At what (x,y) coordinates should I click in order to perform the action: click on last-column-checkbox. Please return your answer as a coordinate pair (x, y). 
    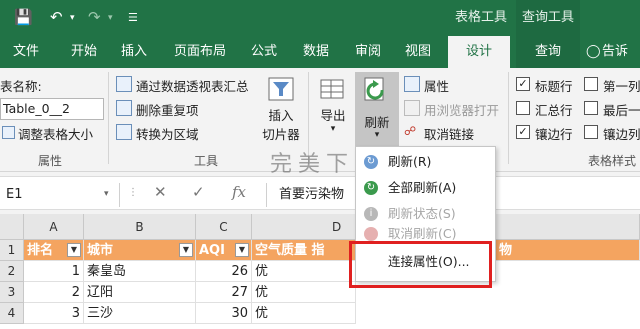
    Looking at the image, I should click on (591, 108).